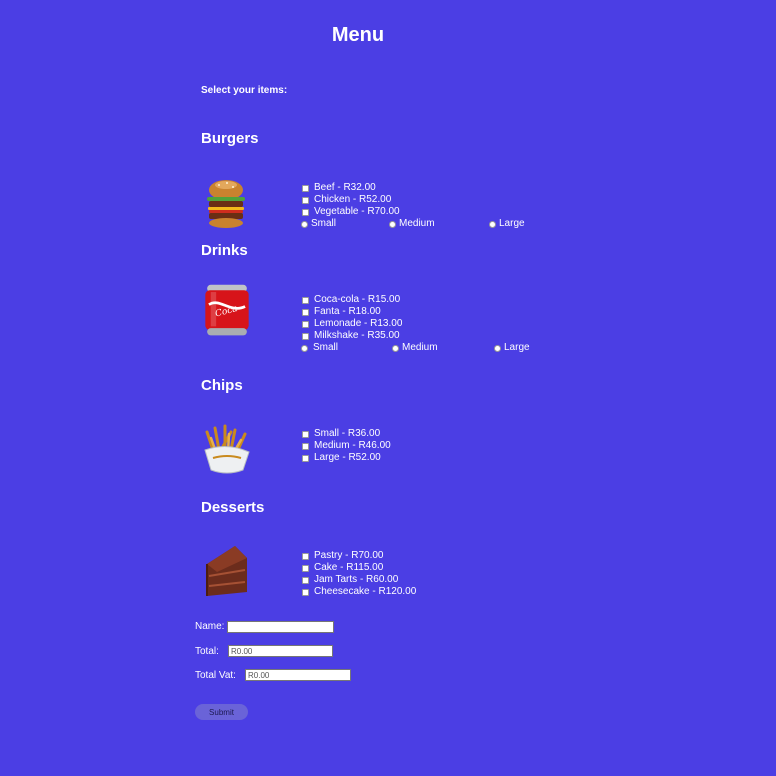 The height and width of the screenshot is (776, 776). Describe the element at coordinates (421, 336) in the screenshot. I see `drink-option-milkshake: Milkshake - R35.00` at that location.